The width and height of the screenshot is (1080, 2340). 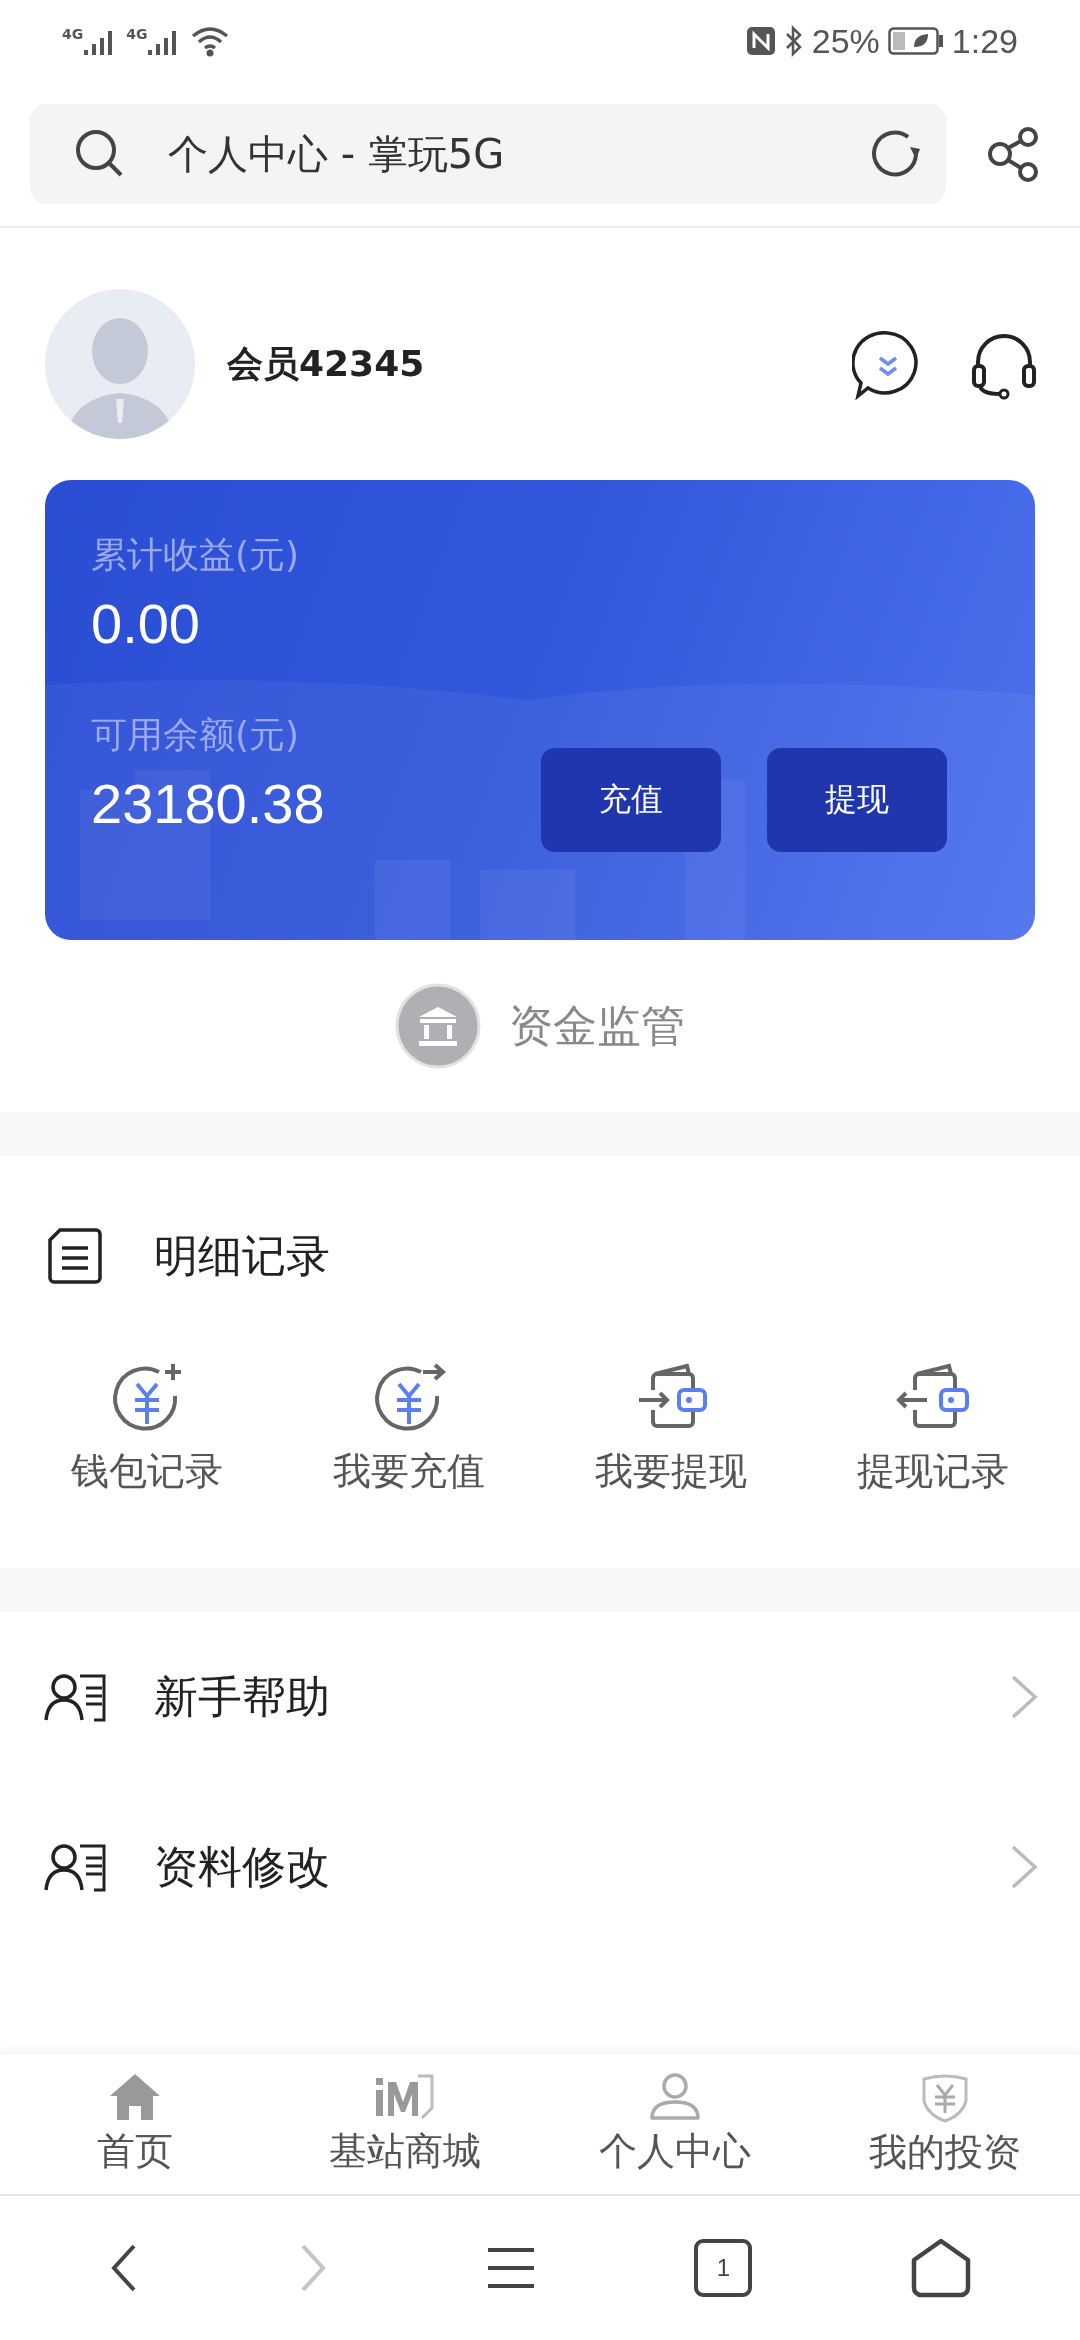 I want to click on tab-count-button: 1, so click(x=723, y=2268).